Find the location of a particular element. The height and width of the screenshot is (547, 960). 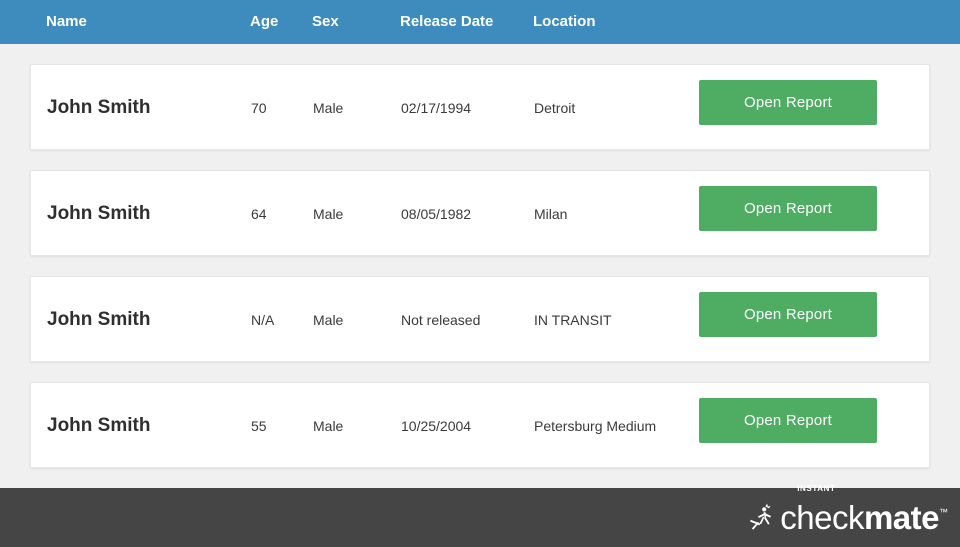

cell-location: Detroit is located at coordinates (555, 108).